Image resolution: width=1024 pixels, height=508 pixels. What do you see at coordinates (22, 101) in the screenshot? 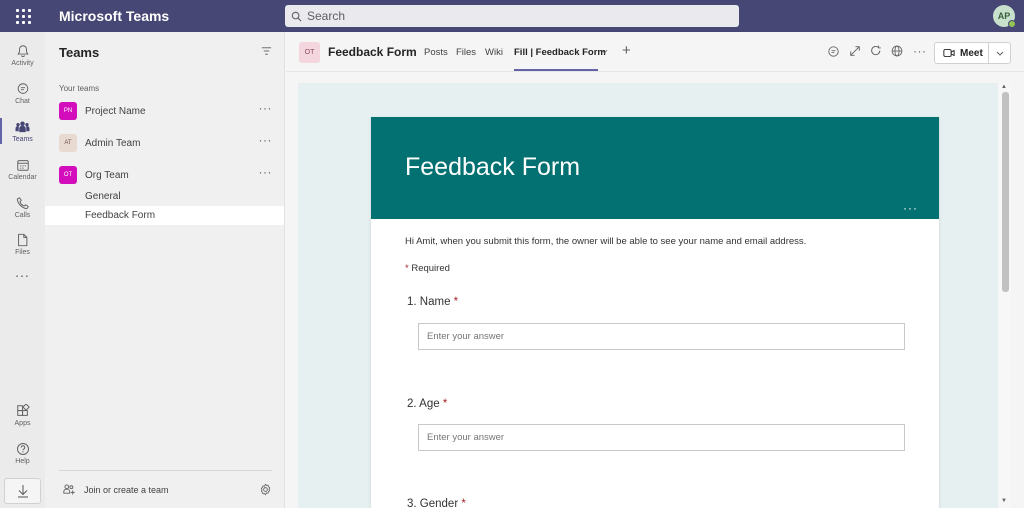
I see `appbar-label: Chat` at bounding box center [22, 101].